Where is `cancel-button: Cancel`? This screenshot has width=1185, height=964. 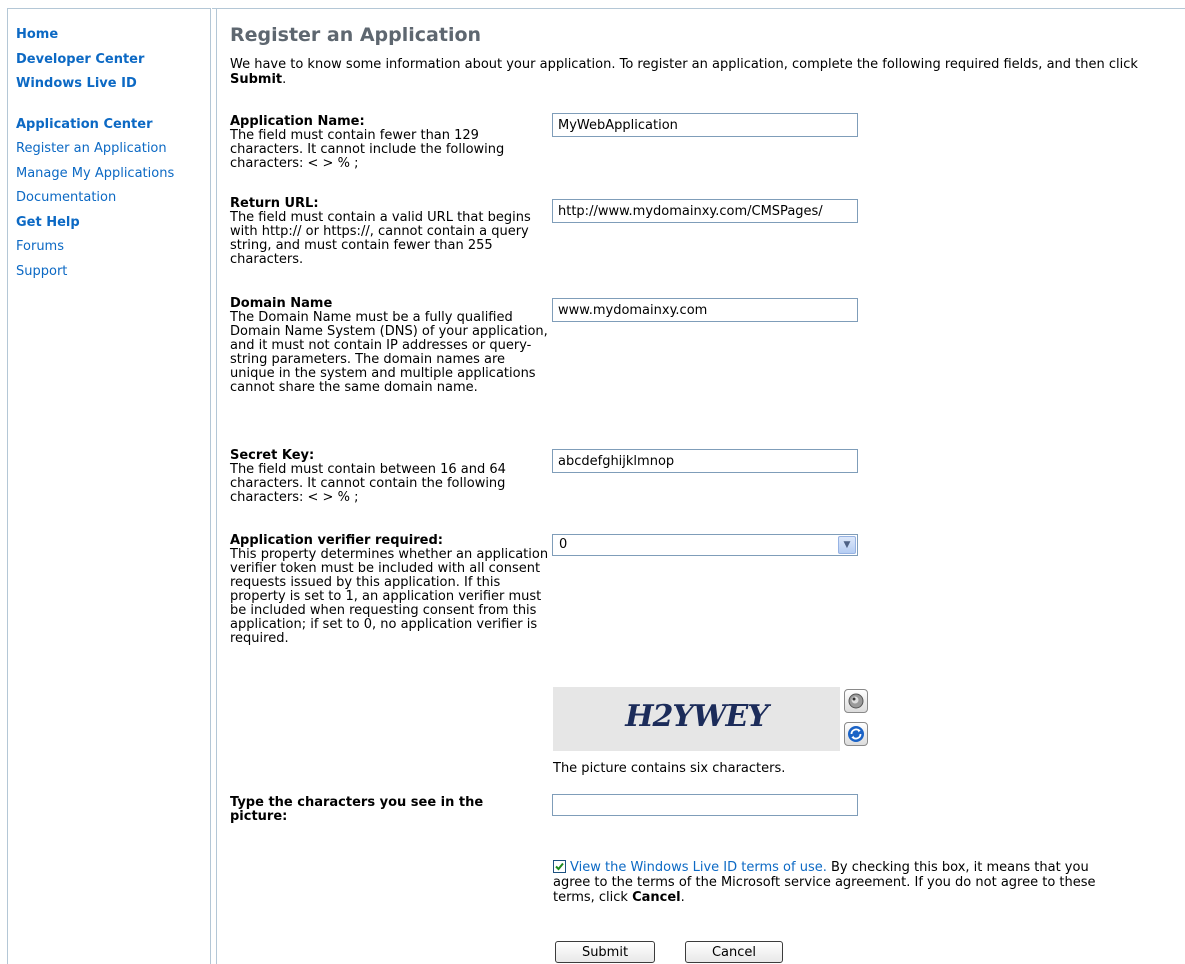
cancel-button: Cancel is located at coordinates (734, 952).